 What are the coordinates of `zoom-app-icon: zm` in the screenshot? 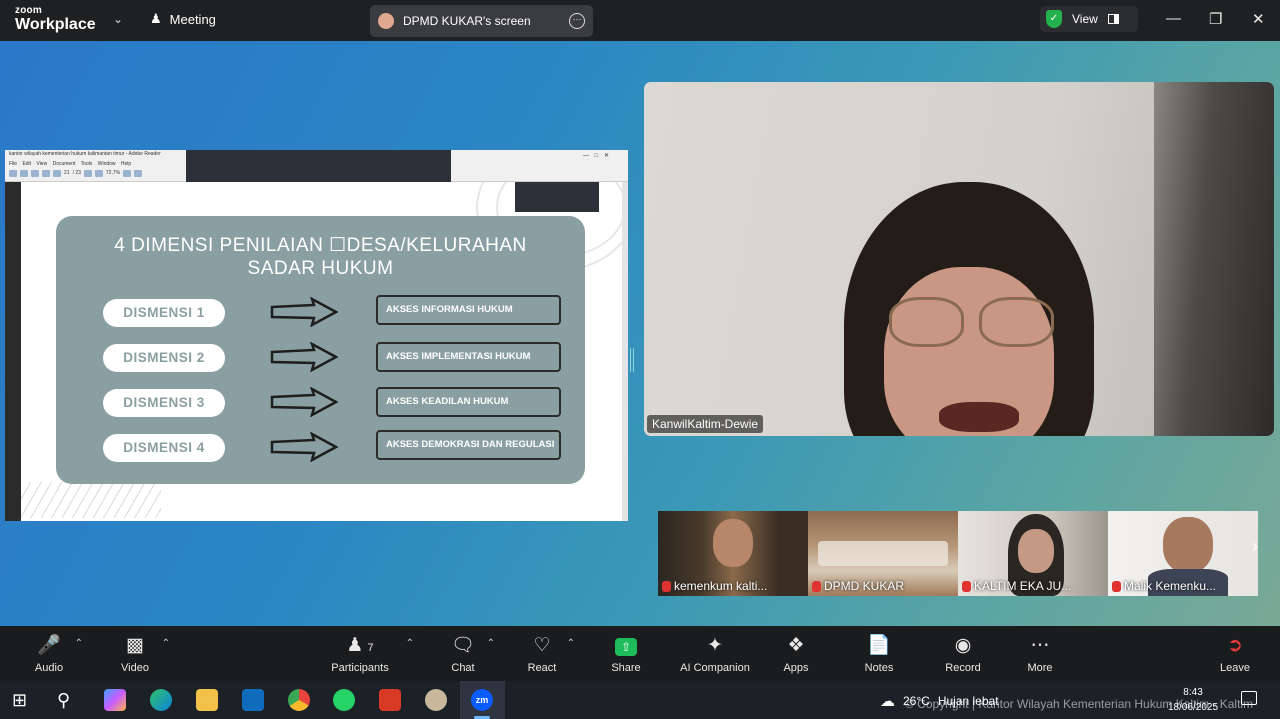 It's located at (482, 700).